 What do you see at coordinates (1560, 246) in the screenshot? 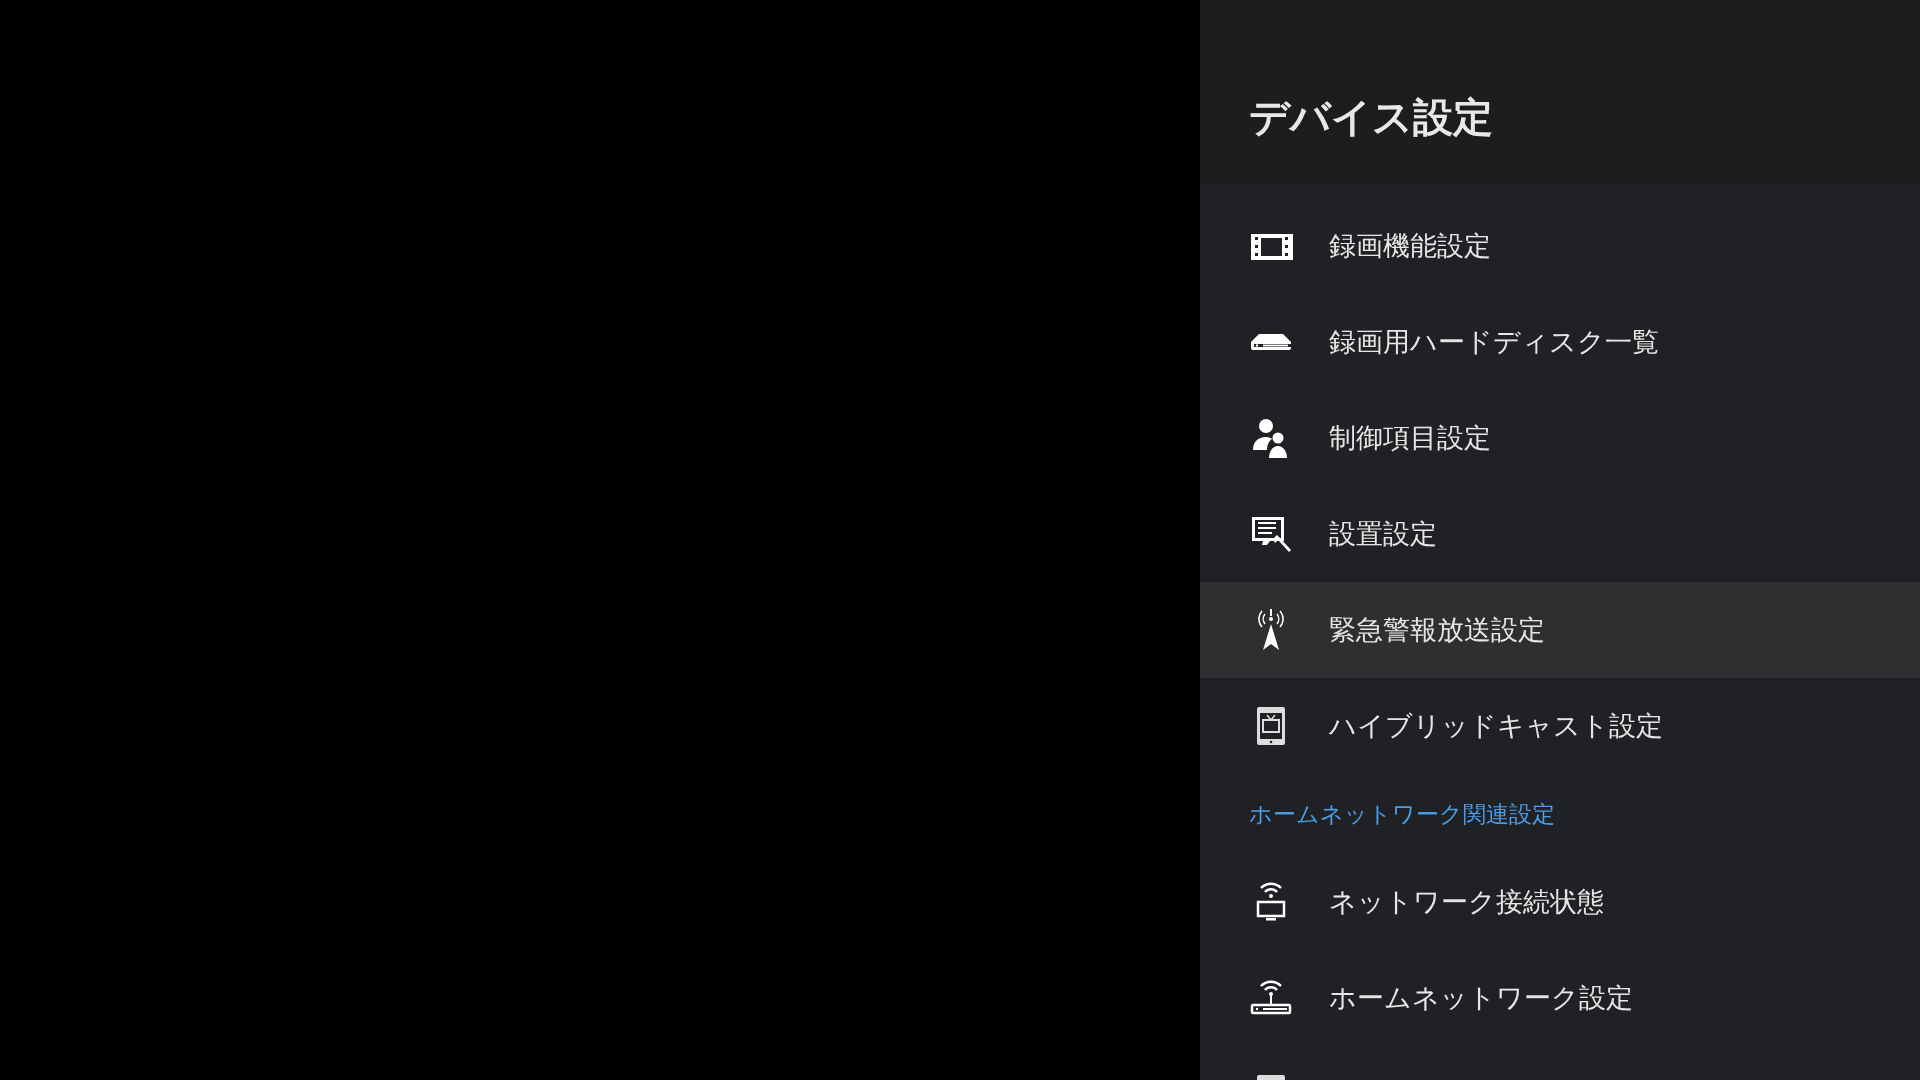
I see `menu-item: 録画機能設定` at bounding box center [1560, 246].